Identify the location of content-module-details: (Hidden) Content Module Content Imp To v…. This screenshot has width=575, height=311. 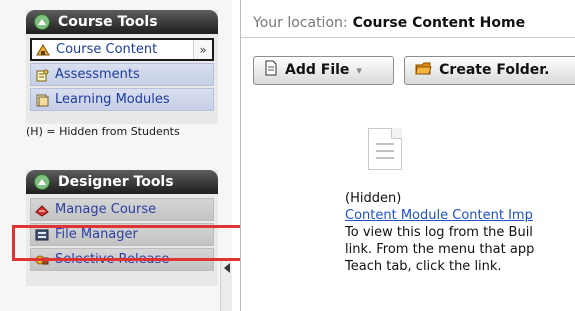
(460, 232).